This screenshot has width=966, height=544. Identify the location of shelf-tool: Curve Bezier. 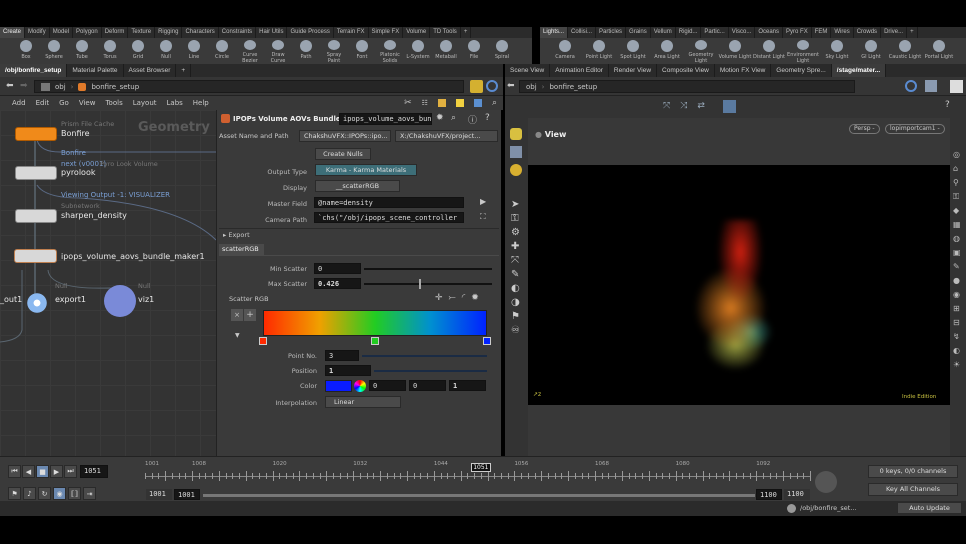
(250, 51).